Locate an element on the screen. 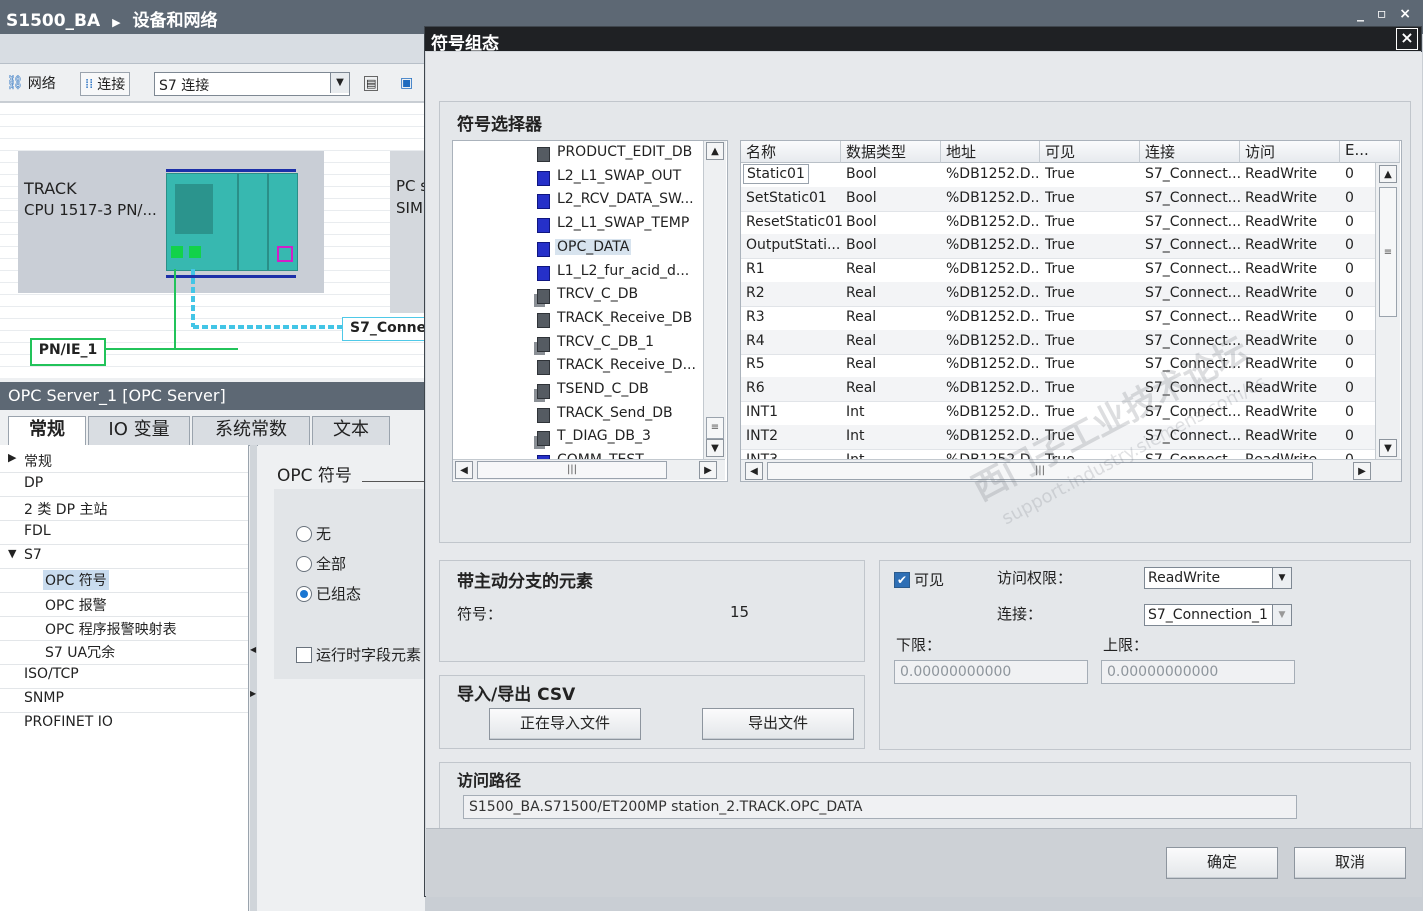 This screenshot has height=911, width=1423. nav-item-opc-alarm-mapping: OPC 程序报警映射表 is located at coordinates (111, 629).